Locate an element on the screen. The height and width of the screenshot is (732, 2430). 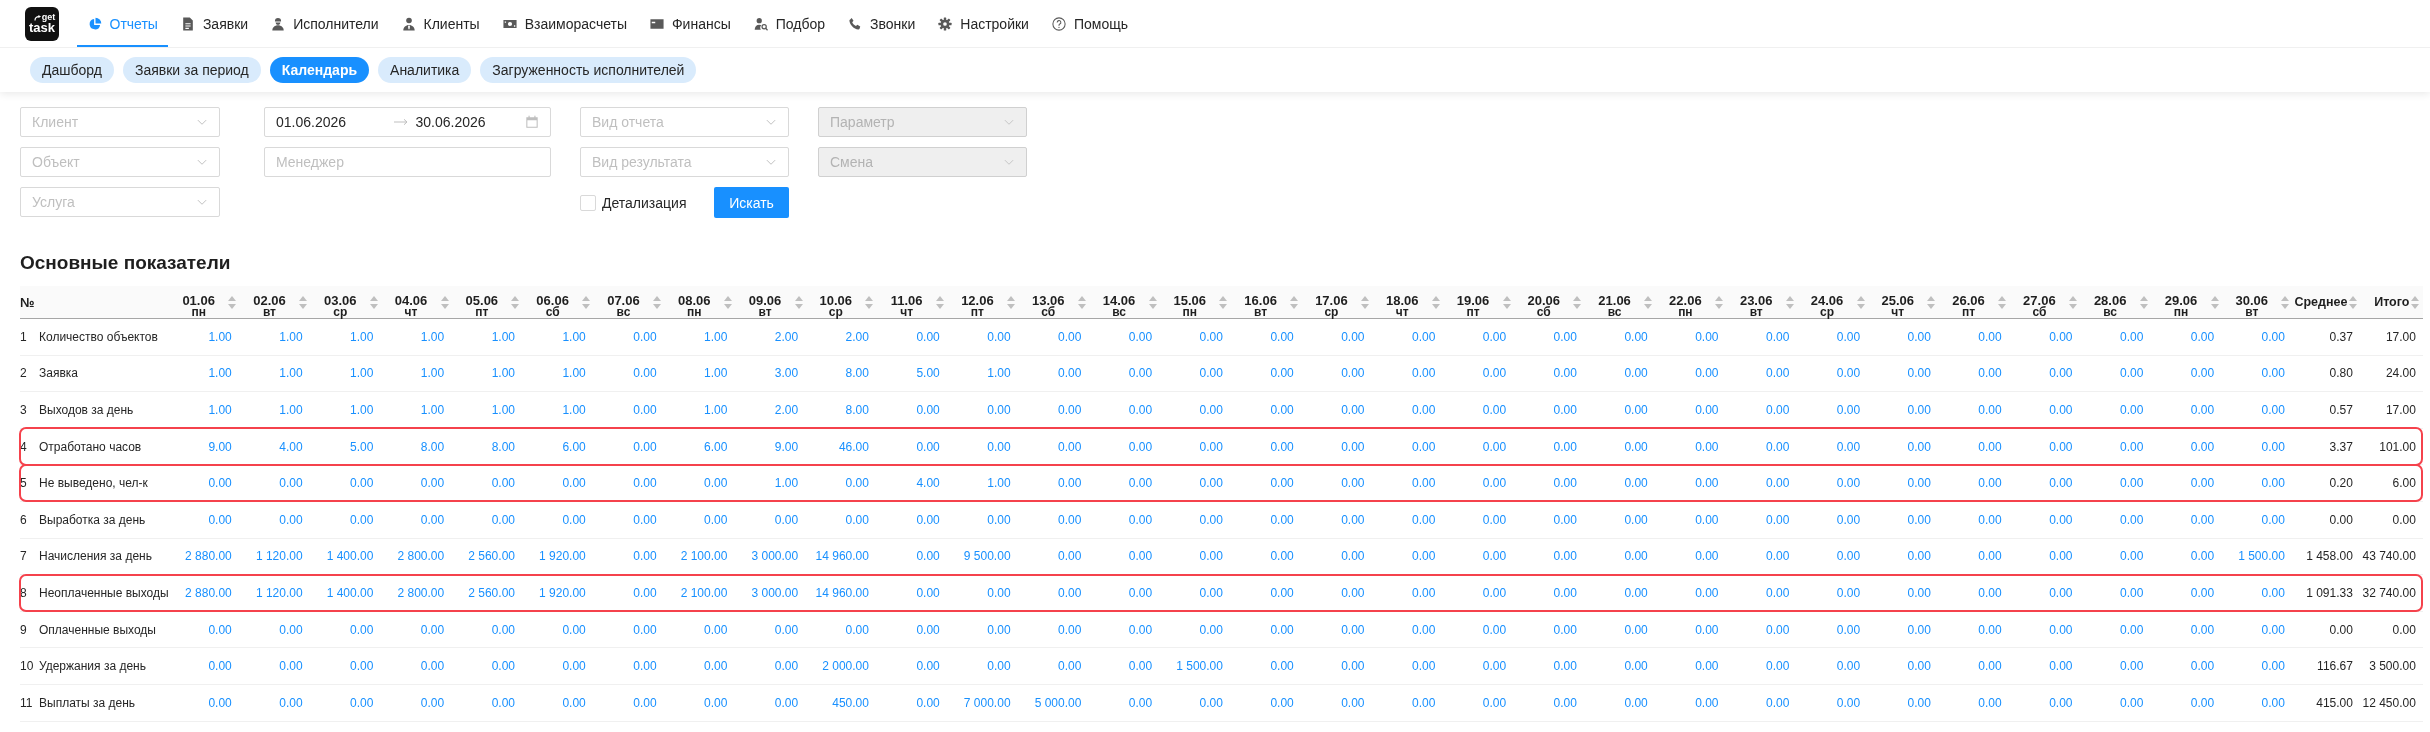
value-link: 2.00 is located at coordinates (786, 336).